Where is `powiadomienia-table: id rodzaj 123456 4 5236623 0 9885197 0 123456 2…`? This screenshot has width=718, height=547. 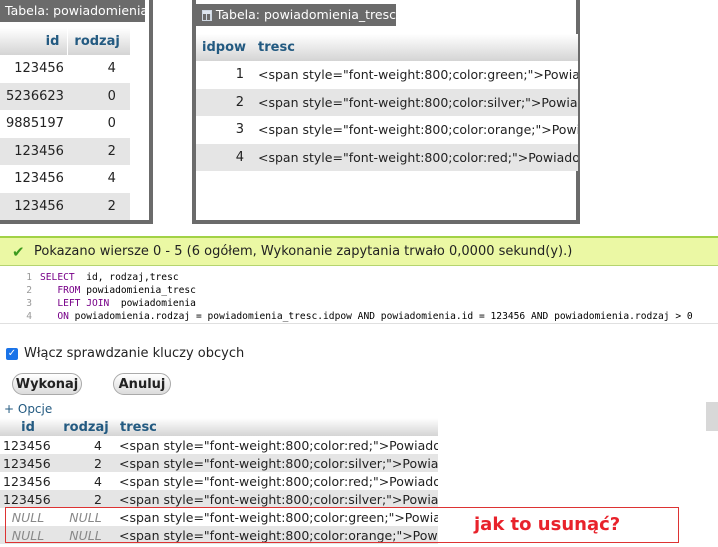
powiadomienia-table: id rodzaj 123456 4 5236623 0 9885197 0 123456 2… is located at coordinates (65, 124).